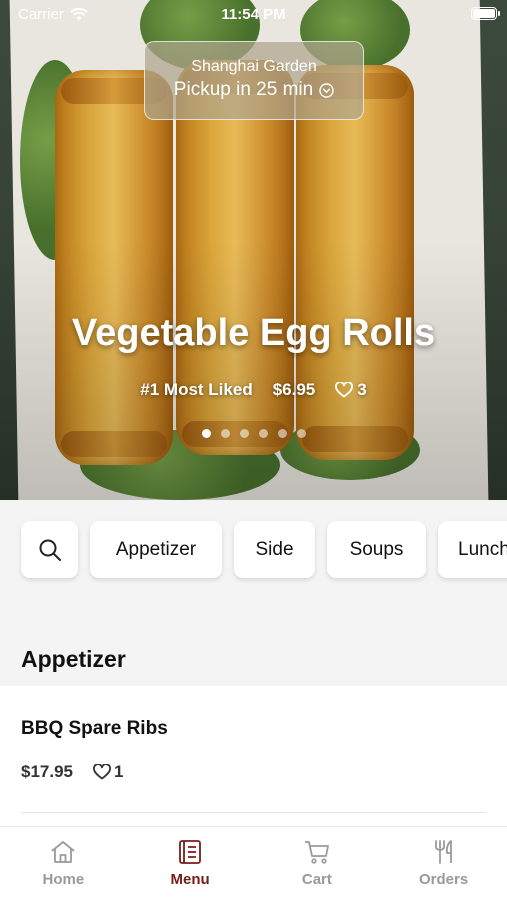 The height and width of the screenshot is (900, 507). I want to click on featured-rank: #1 Most Liked, so click(196, 389).